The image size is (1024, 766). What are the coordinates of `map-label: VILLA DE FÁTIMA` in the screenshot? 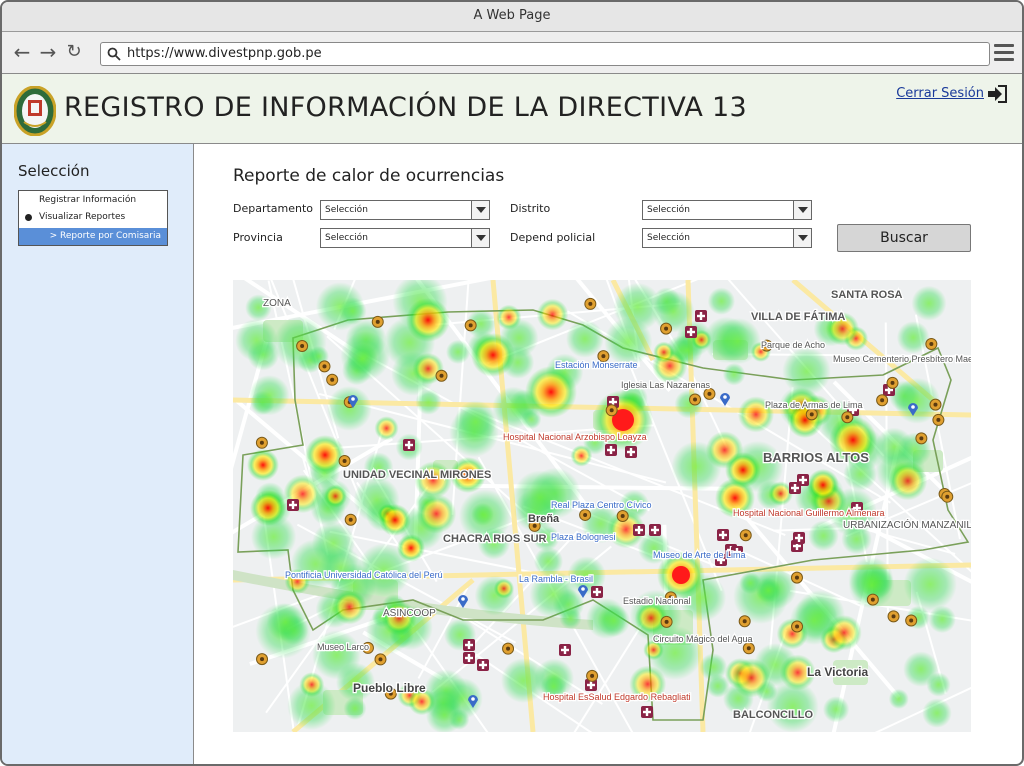 It's located at (798, 316).